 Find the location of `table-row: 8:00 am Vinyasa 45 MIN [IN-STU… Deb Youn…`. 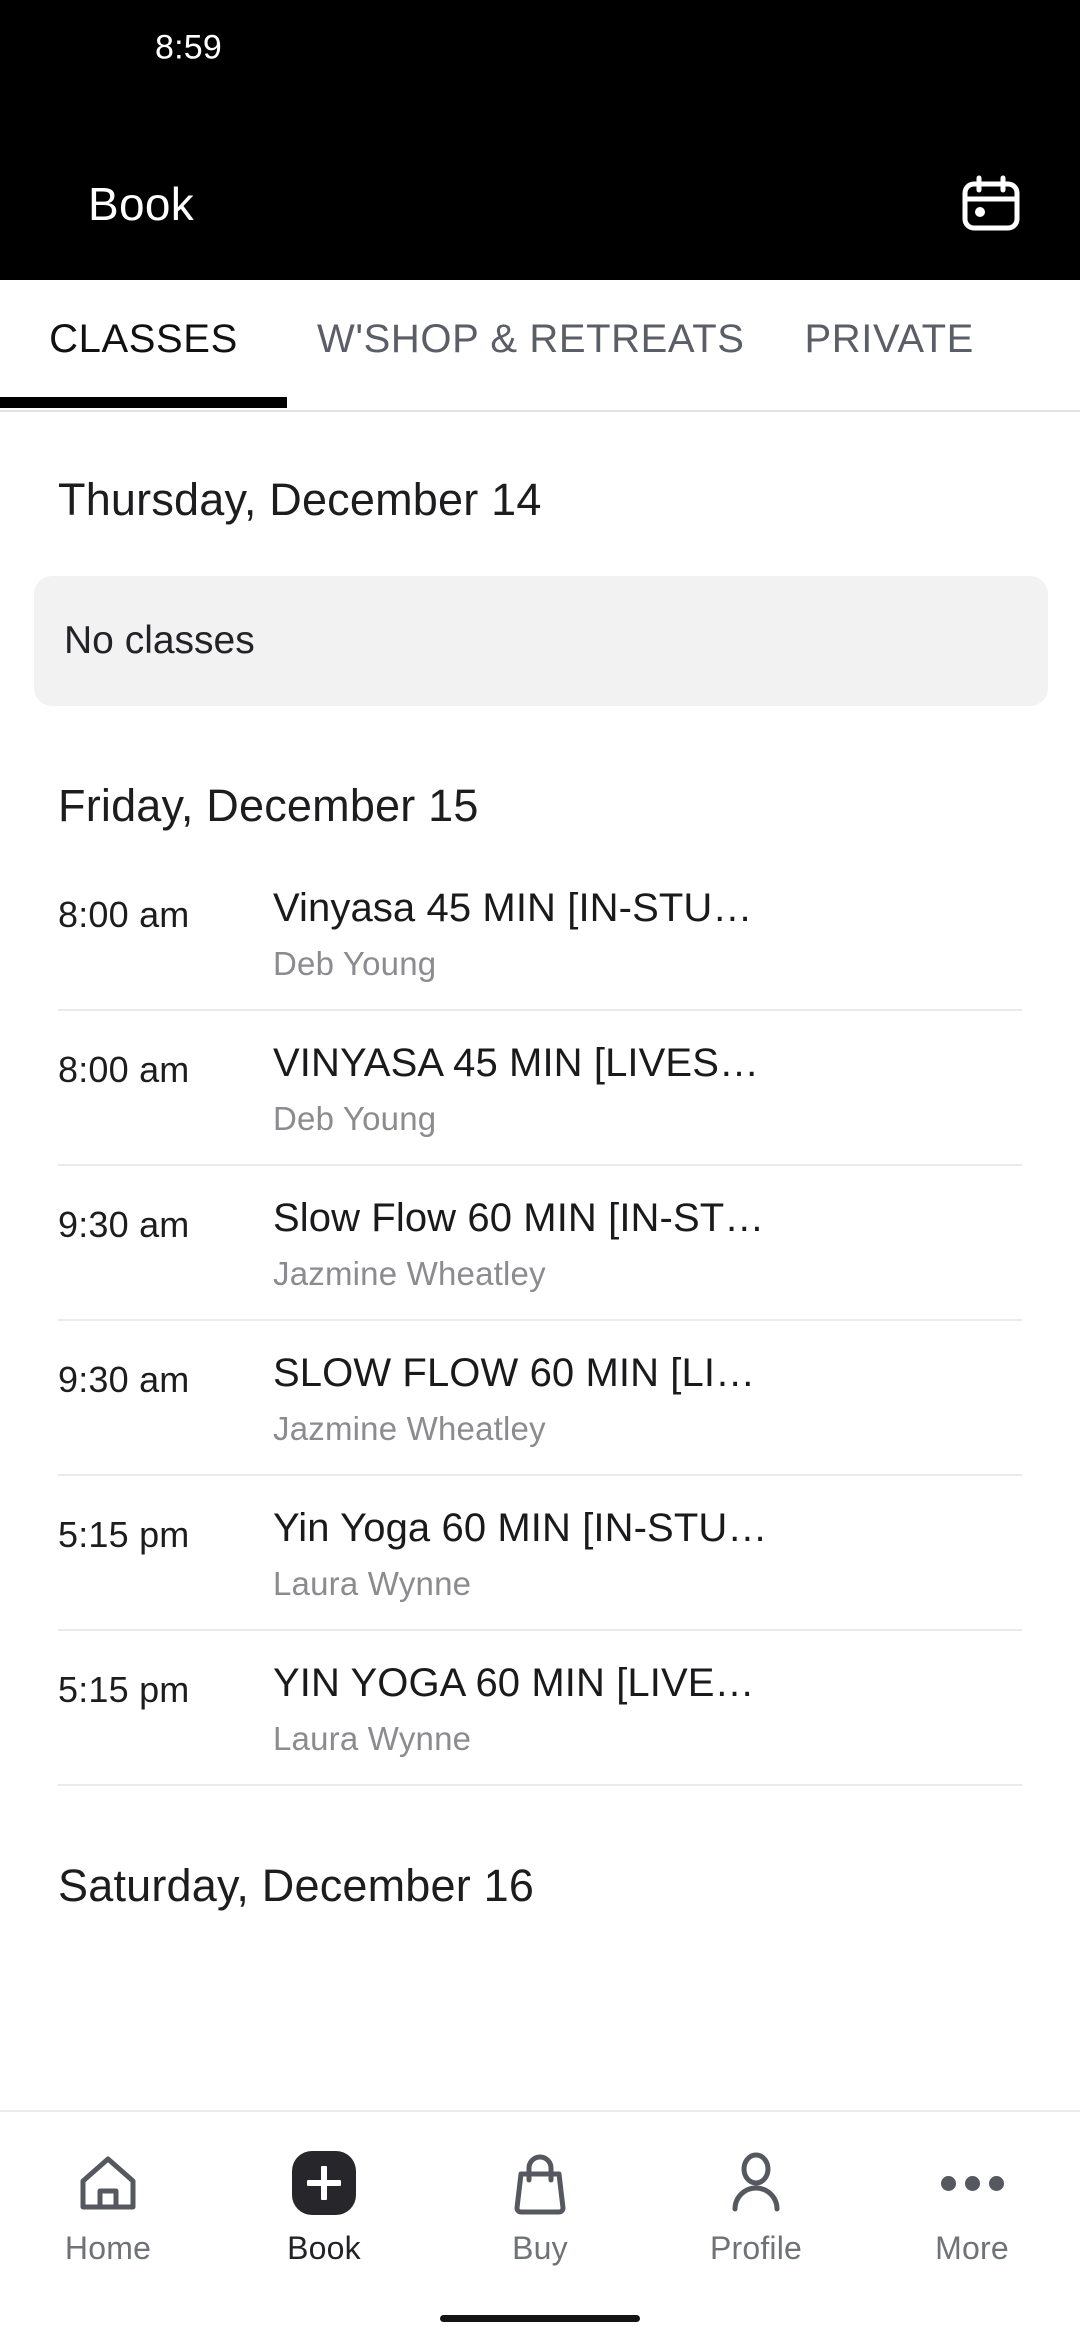

table-row: 8:00 am Vinyasa 45 MIN [IN-STU… Deb Youn… is located at coordinates (540, 933).